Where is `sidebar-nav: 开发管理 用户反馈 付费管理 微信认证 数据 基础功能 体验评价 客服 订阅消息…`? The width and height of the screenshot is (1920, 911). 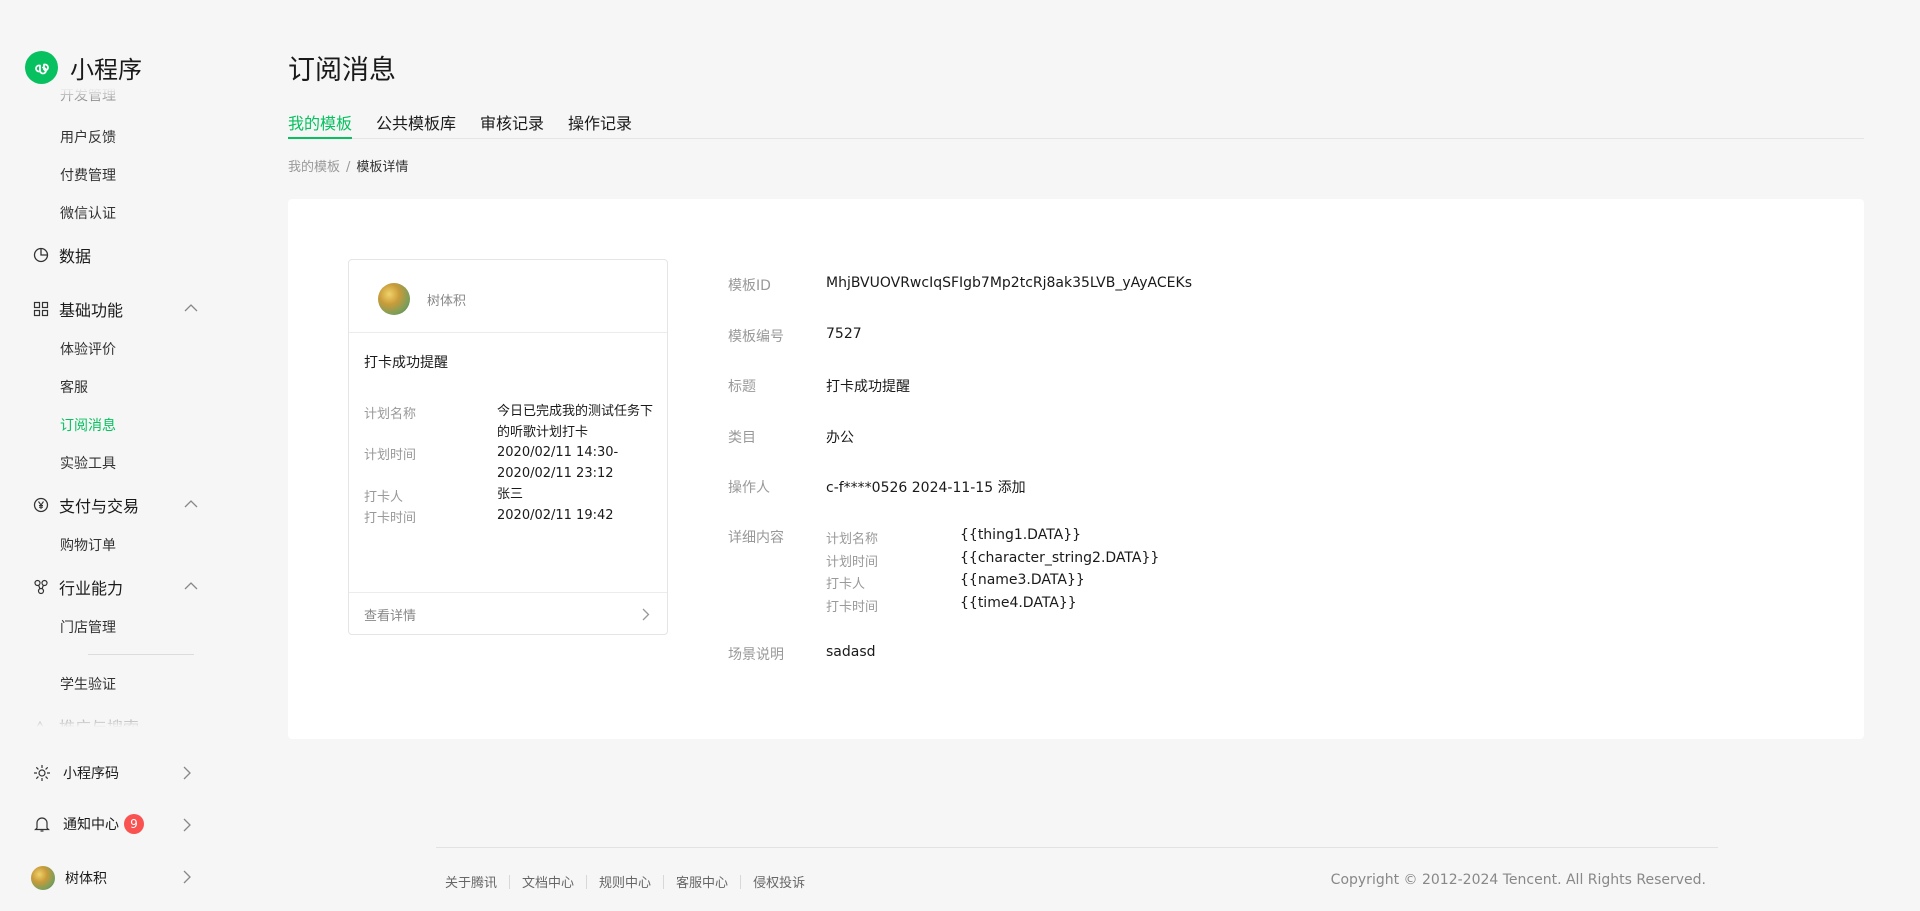 sidebar-nav: 开发管理 用户反馈 付费管理 微信认证 数据 基础功能 体验评价 客服 订阅消息… is located at coordinates (105, 409).